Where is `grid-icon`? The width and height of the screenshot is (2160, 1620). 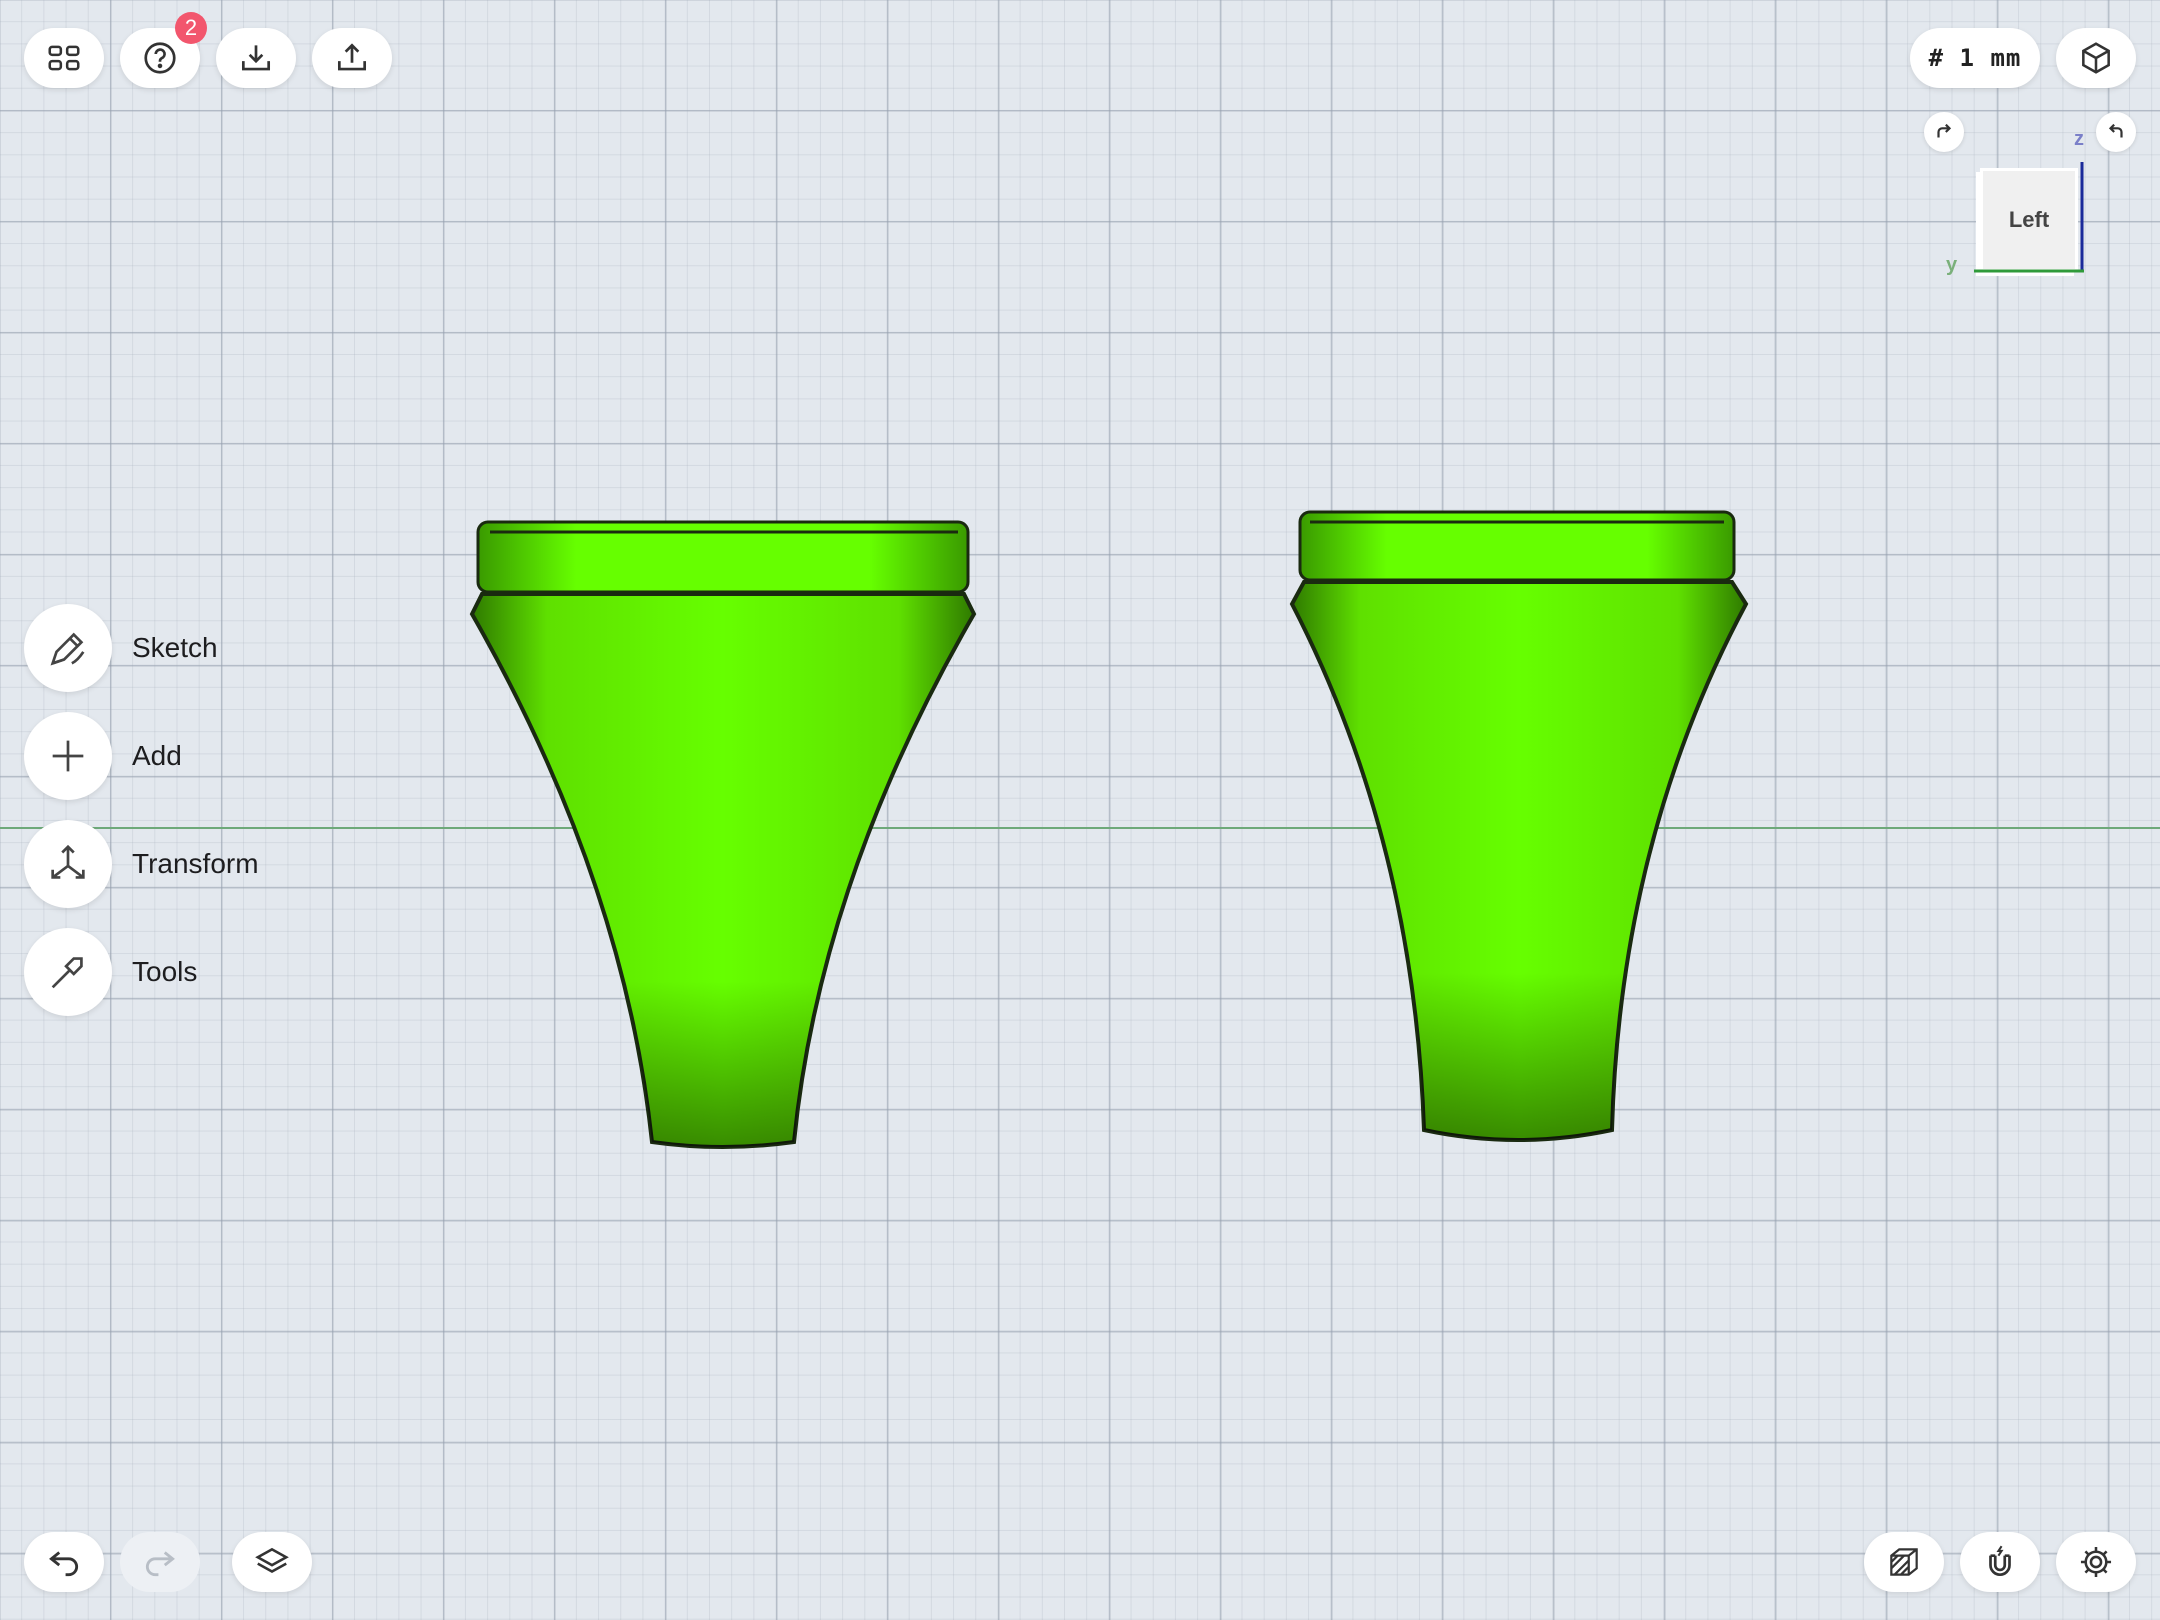
grid-icon is located at coordinates (64, 58).